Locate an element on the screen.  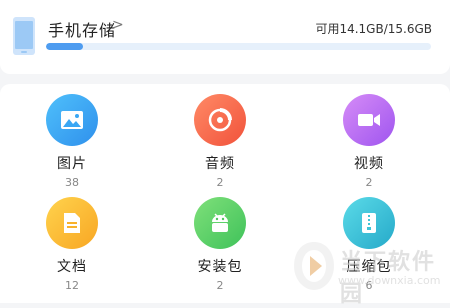
category-images: 图片 38 is located at coordinates (72, 141).